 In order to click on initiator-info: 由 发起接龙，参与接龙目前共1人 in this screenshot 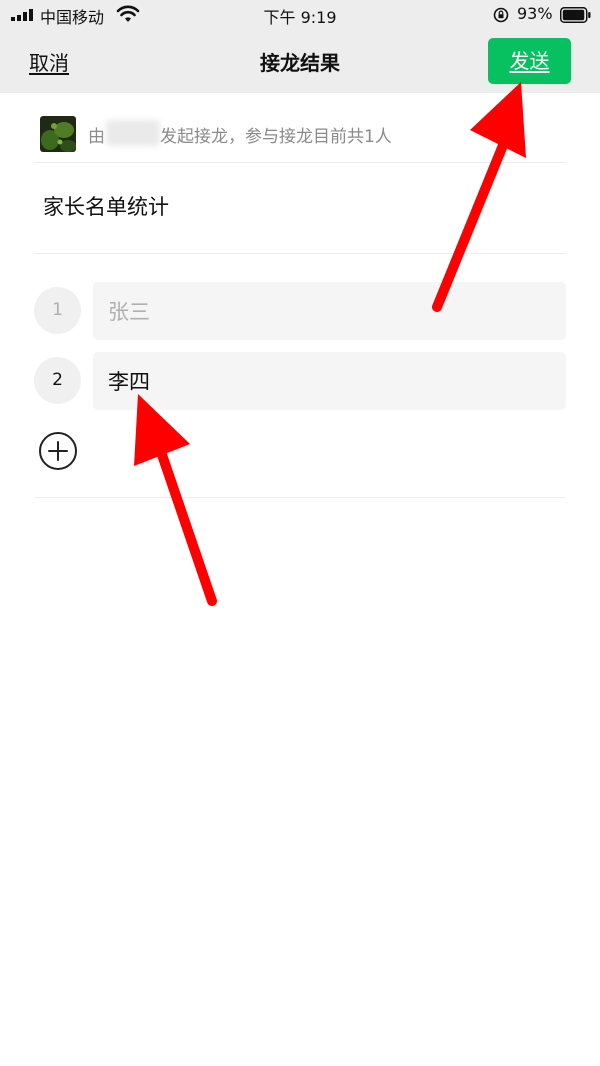, I will do `click(305, 134)`.